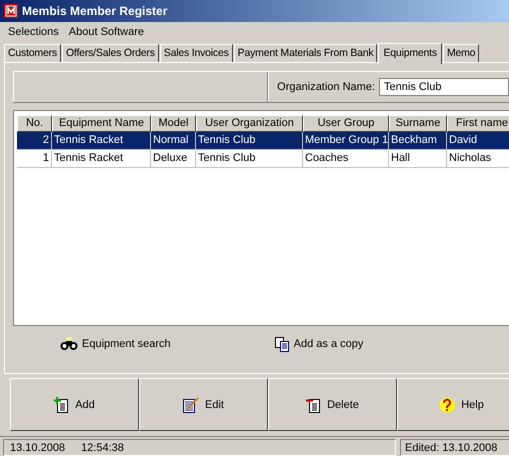 The image size is (509, 456). Describe the element at coordinates (346, 123) in the screenshot. I see `column-header: User Group` at that location.